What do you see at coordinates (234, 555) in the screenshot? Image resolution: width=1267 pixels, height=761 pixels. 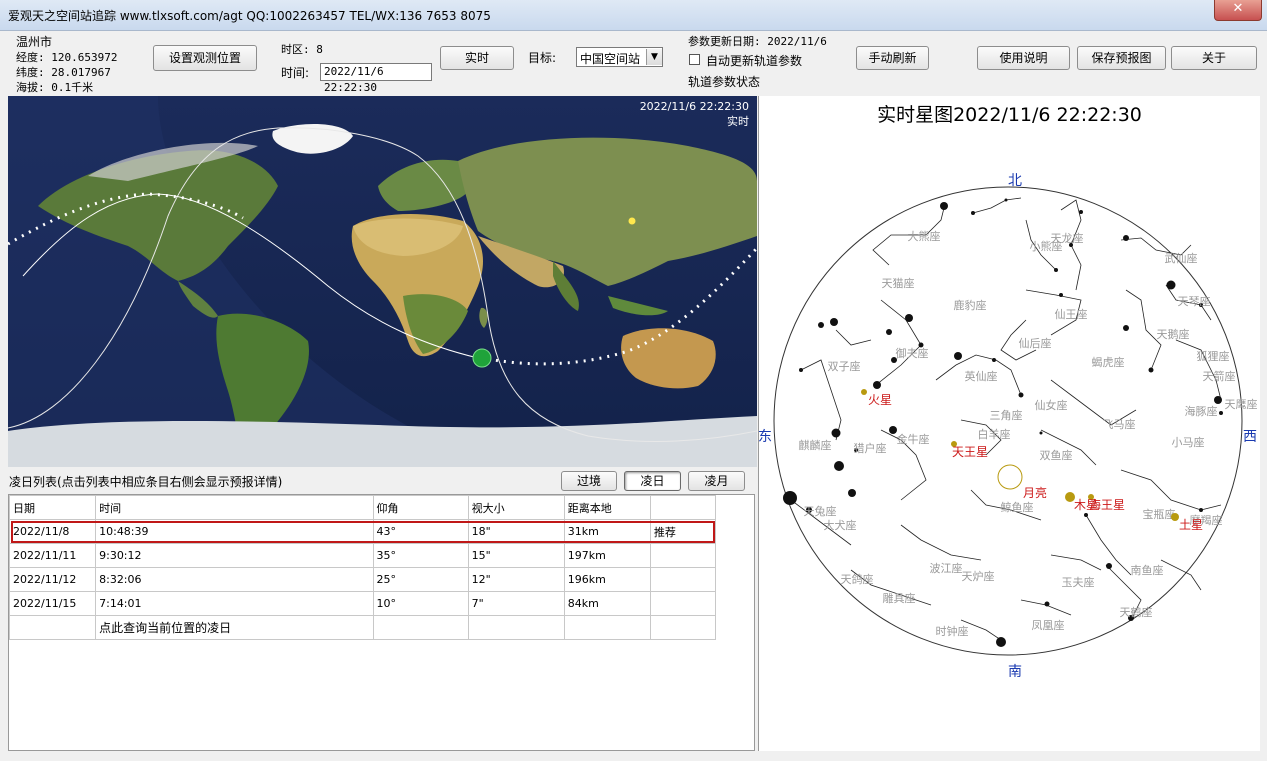 I see `cell-time: 9:30:12` at bounding box center [234, 555].